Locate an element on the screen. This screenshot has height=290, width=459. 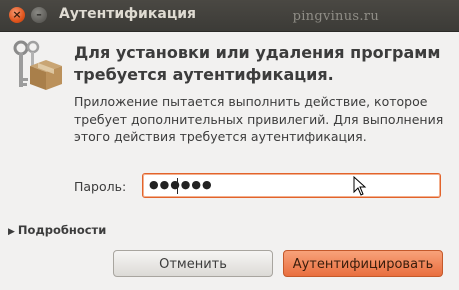
cancel-button: Отменить is located at coordinates (193, 263).